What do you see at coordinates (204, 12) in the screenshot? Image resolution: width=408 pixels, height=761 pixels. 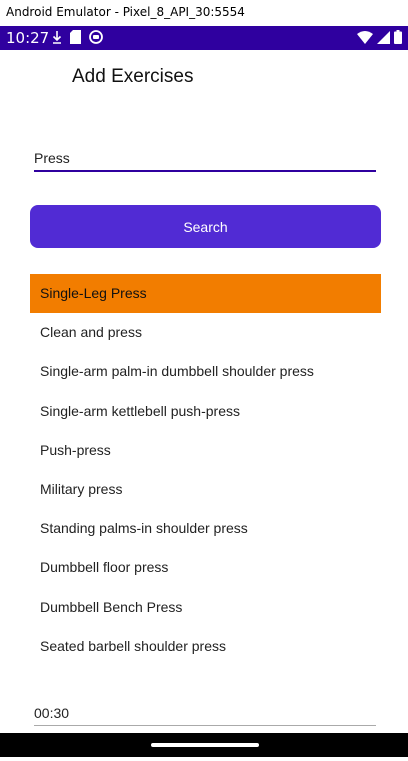 I see `emulator-window-title: Android Emulator - Pixel_8_API_30:5554` at bounding box center [204, 12].